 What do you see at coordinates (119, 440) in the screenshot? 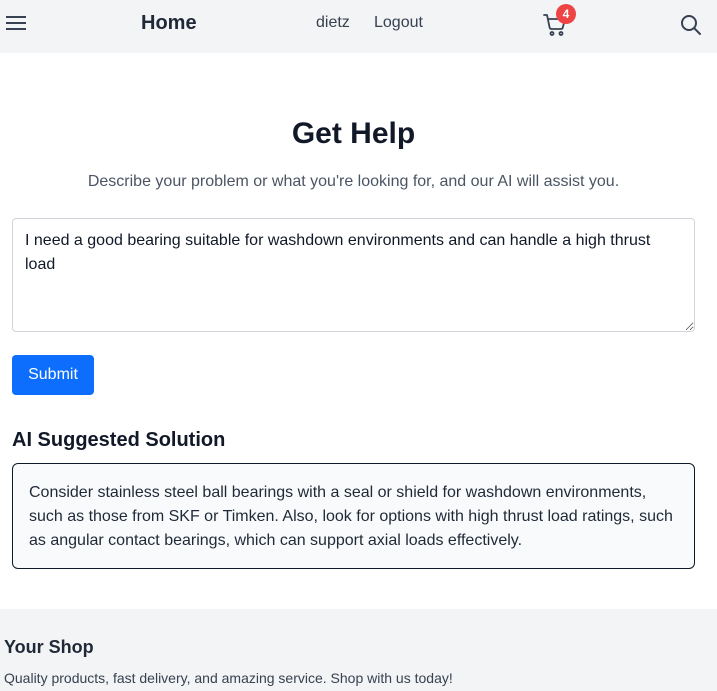
I see `ai-solution-heading: AI Suggested Solution` at bounding box center [119, 440].